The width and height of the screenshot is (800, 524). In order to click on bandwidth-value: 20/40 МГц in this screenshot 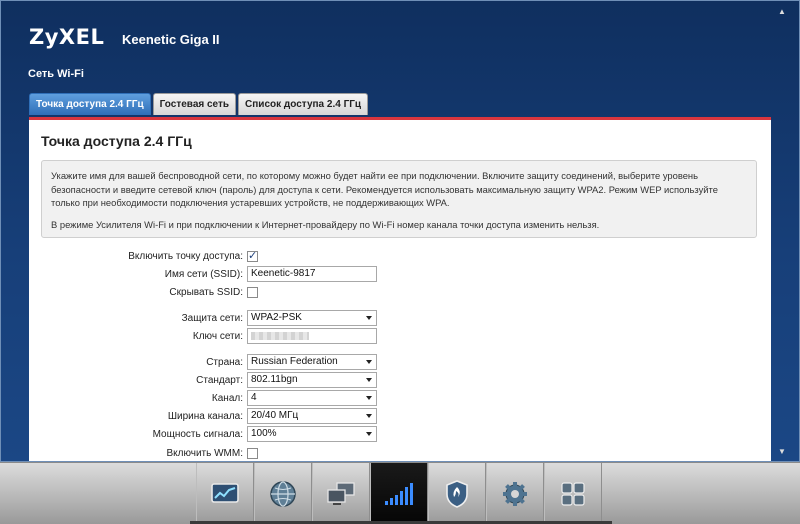, I will do `click(275, 415)`.